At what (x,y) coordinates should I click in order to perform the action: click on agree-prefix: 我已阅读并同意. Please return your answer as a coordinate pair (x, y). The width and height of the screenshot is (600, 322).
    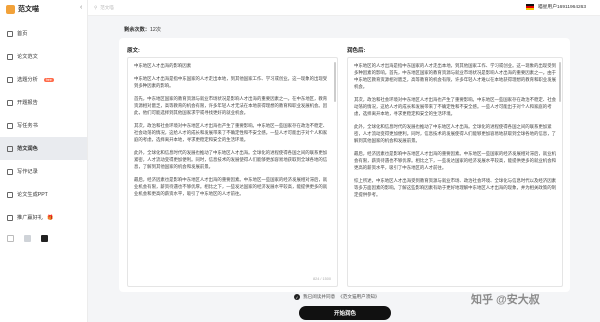
    Looking at the image, I should click on (319, 296).